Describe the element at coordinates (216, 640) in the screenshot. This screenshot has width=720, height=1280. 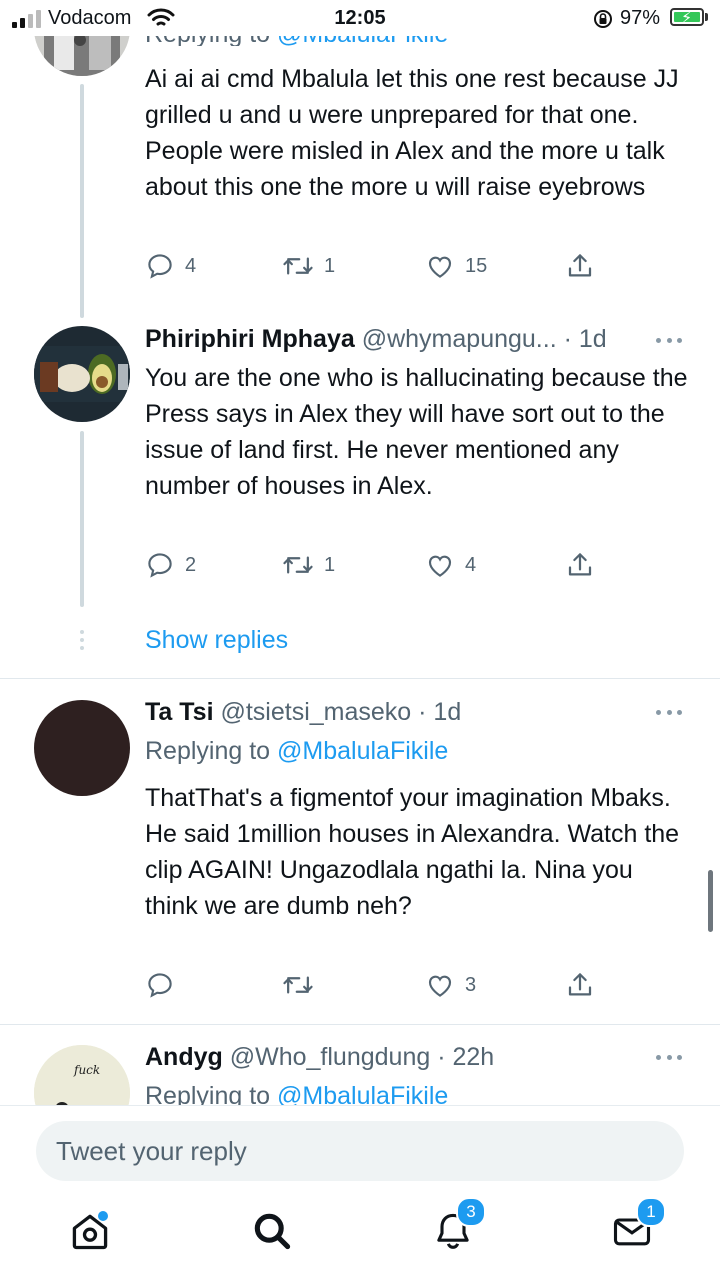
I see `show-replies-link: Show replies` at that location.